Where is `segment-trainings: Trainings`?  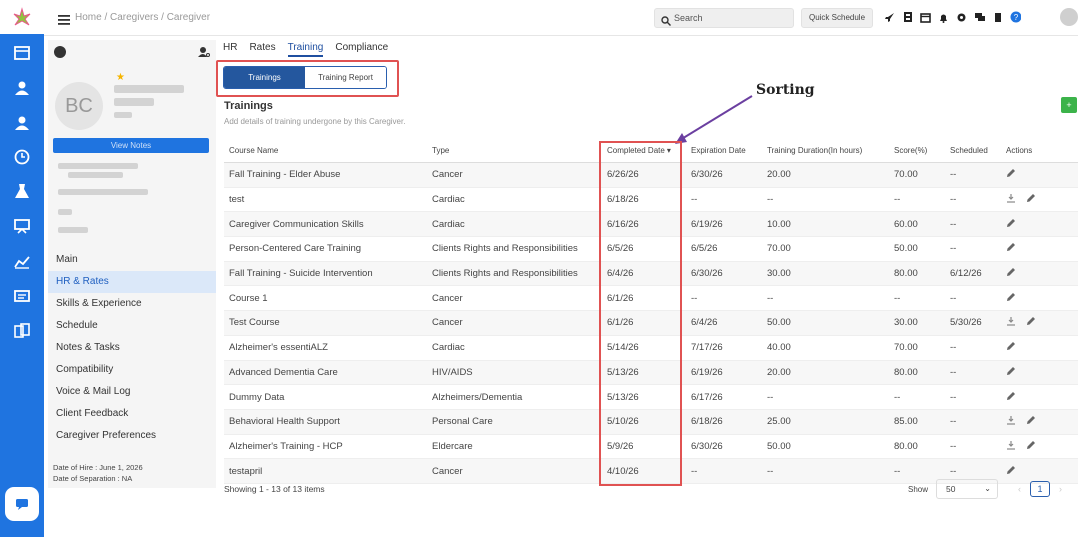 segment-trainings: Trainings is located at coordinates (264, 77).